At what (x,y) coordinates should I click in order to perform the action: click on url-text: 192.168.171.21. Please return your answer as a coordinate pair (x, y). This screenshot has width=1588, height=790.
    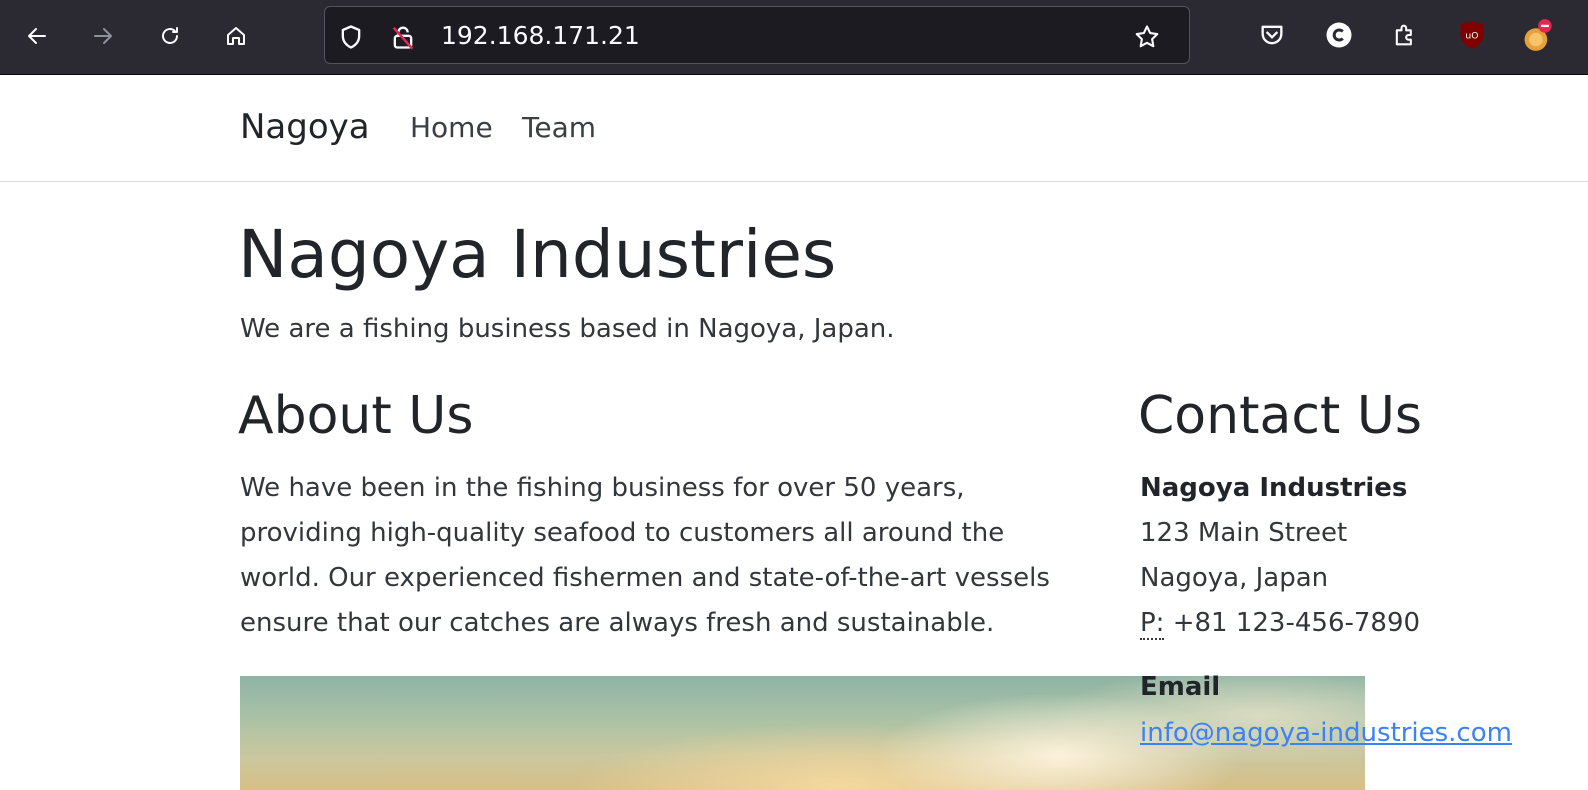
    Looking at the image, I should click on (540, 35).